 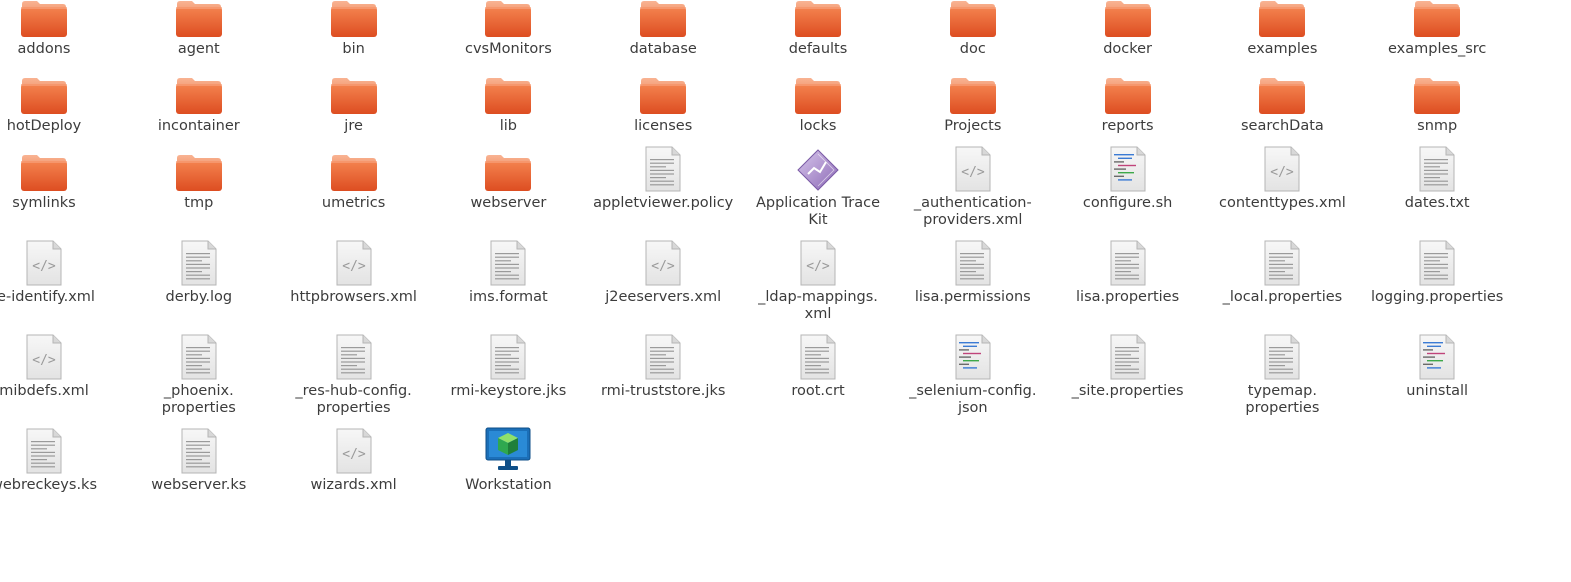 I want to click on file-item: agent, so click(x=199, y=29).